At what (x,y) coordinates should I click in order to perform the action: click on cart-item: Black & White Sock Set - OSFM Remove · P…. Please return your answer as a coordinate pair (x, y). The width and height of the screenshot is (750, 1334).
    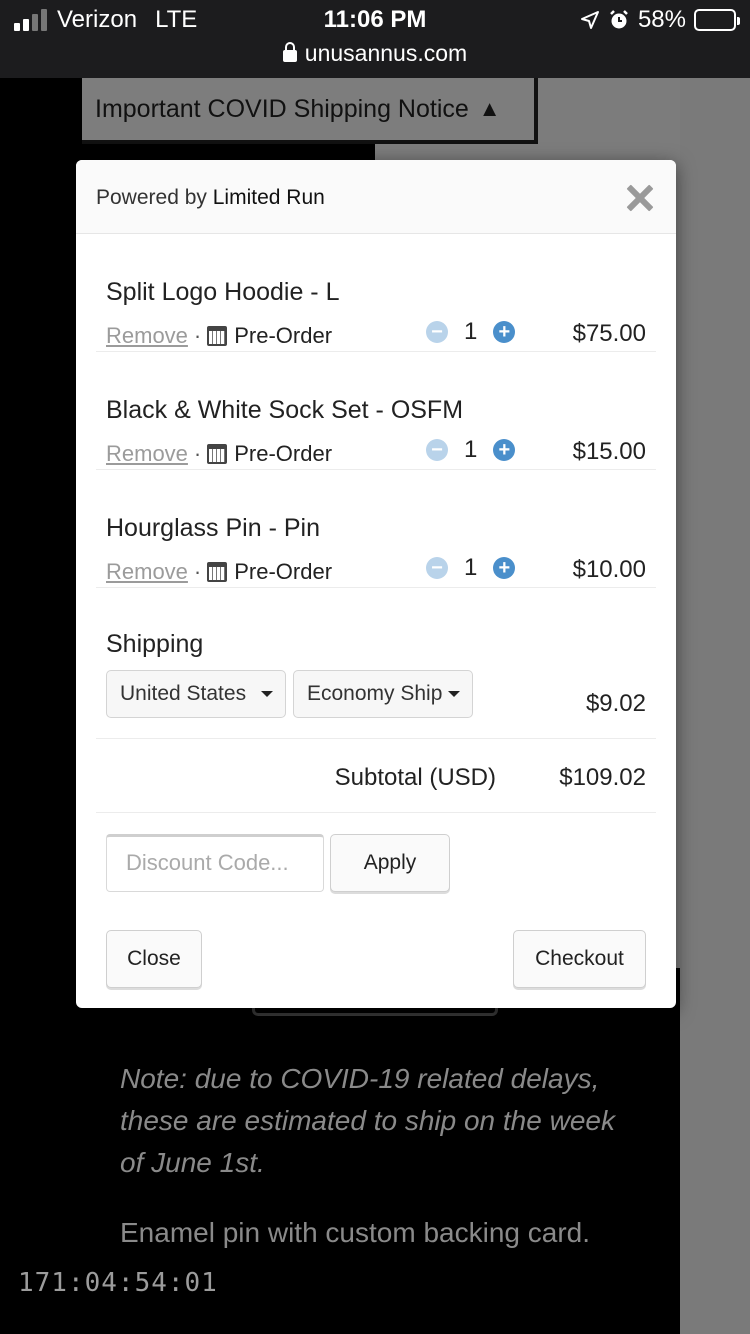
    Looking at the image, I should click on (376, 411).